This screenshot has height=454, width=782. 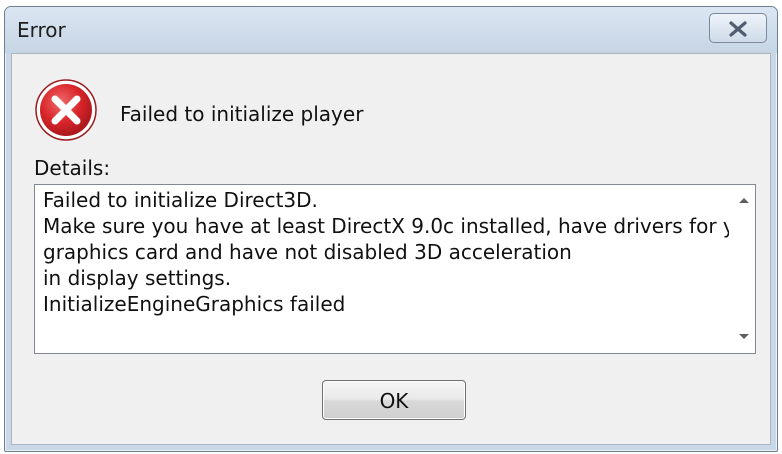 I want to click on details-line: Failed to initialize Direct3D., so click(x=180, y=200).